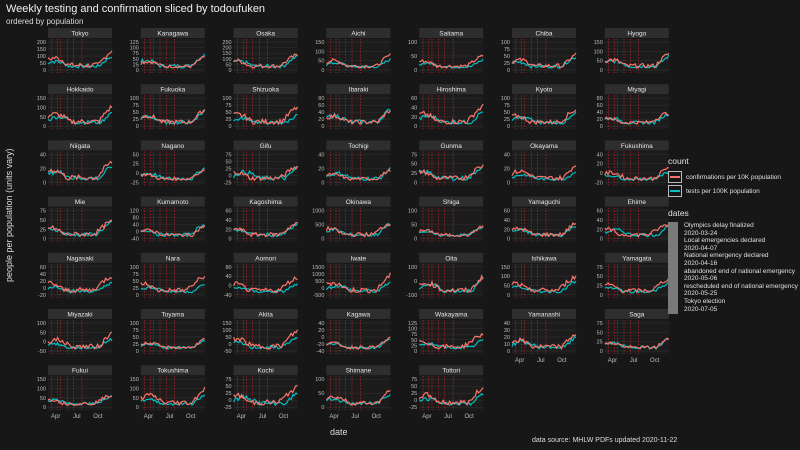  I want to click on x-tick-label: Jul, so click(355, 417).